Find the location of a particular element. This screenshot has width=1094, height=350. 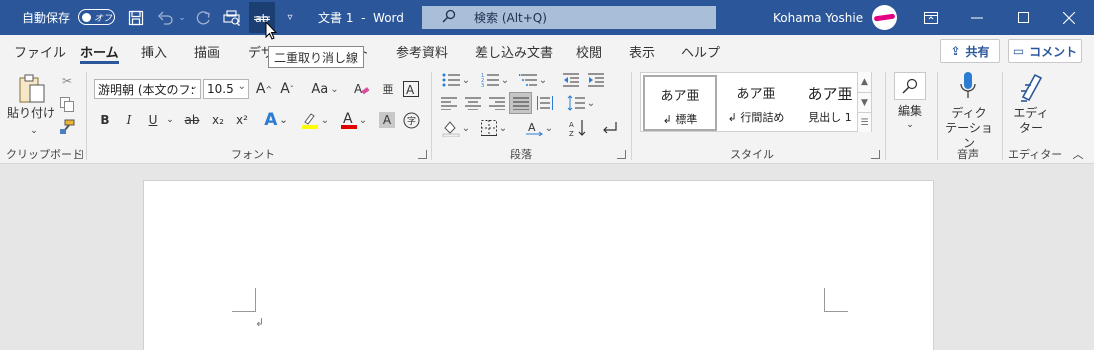

search-editing-icon is located at coordinates (910, 86).